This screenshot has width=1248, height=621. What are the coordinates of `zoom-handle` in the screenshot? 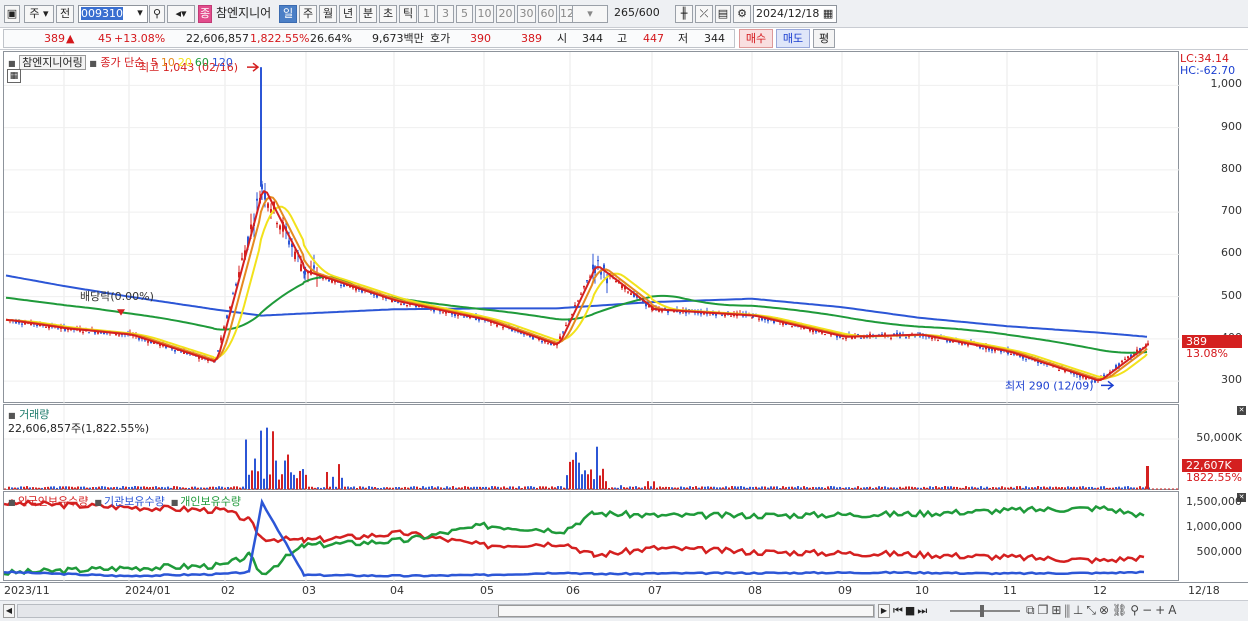 It's located at (982, 611).